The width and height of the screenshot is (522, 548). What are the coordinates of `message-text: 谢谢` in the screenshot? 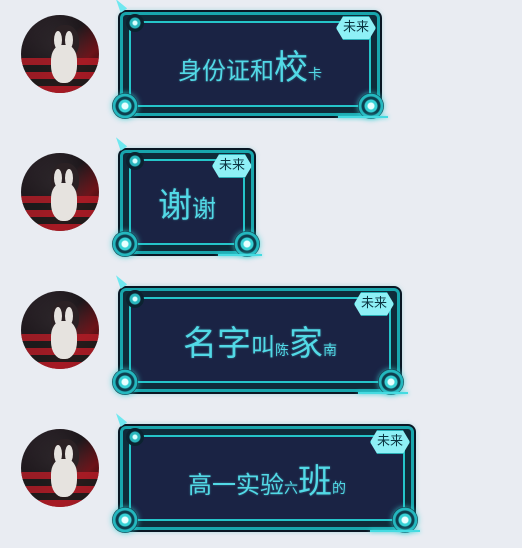 It's located at (187, 202).